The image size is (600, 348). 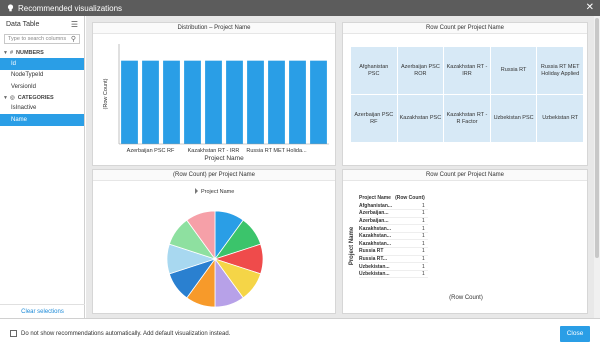 What do you see at coordinates (590, 8) in the screenshot?
I see `close-icon: ✕` at bounding box center [590, 8].